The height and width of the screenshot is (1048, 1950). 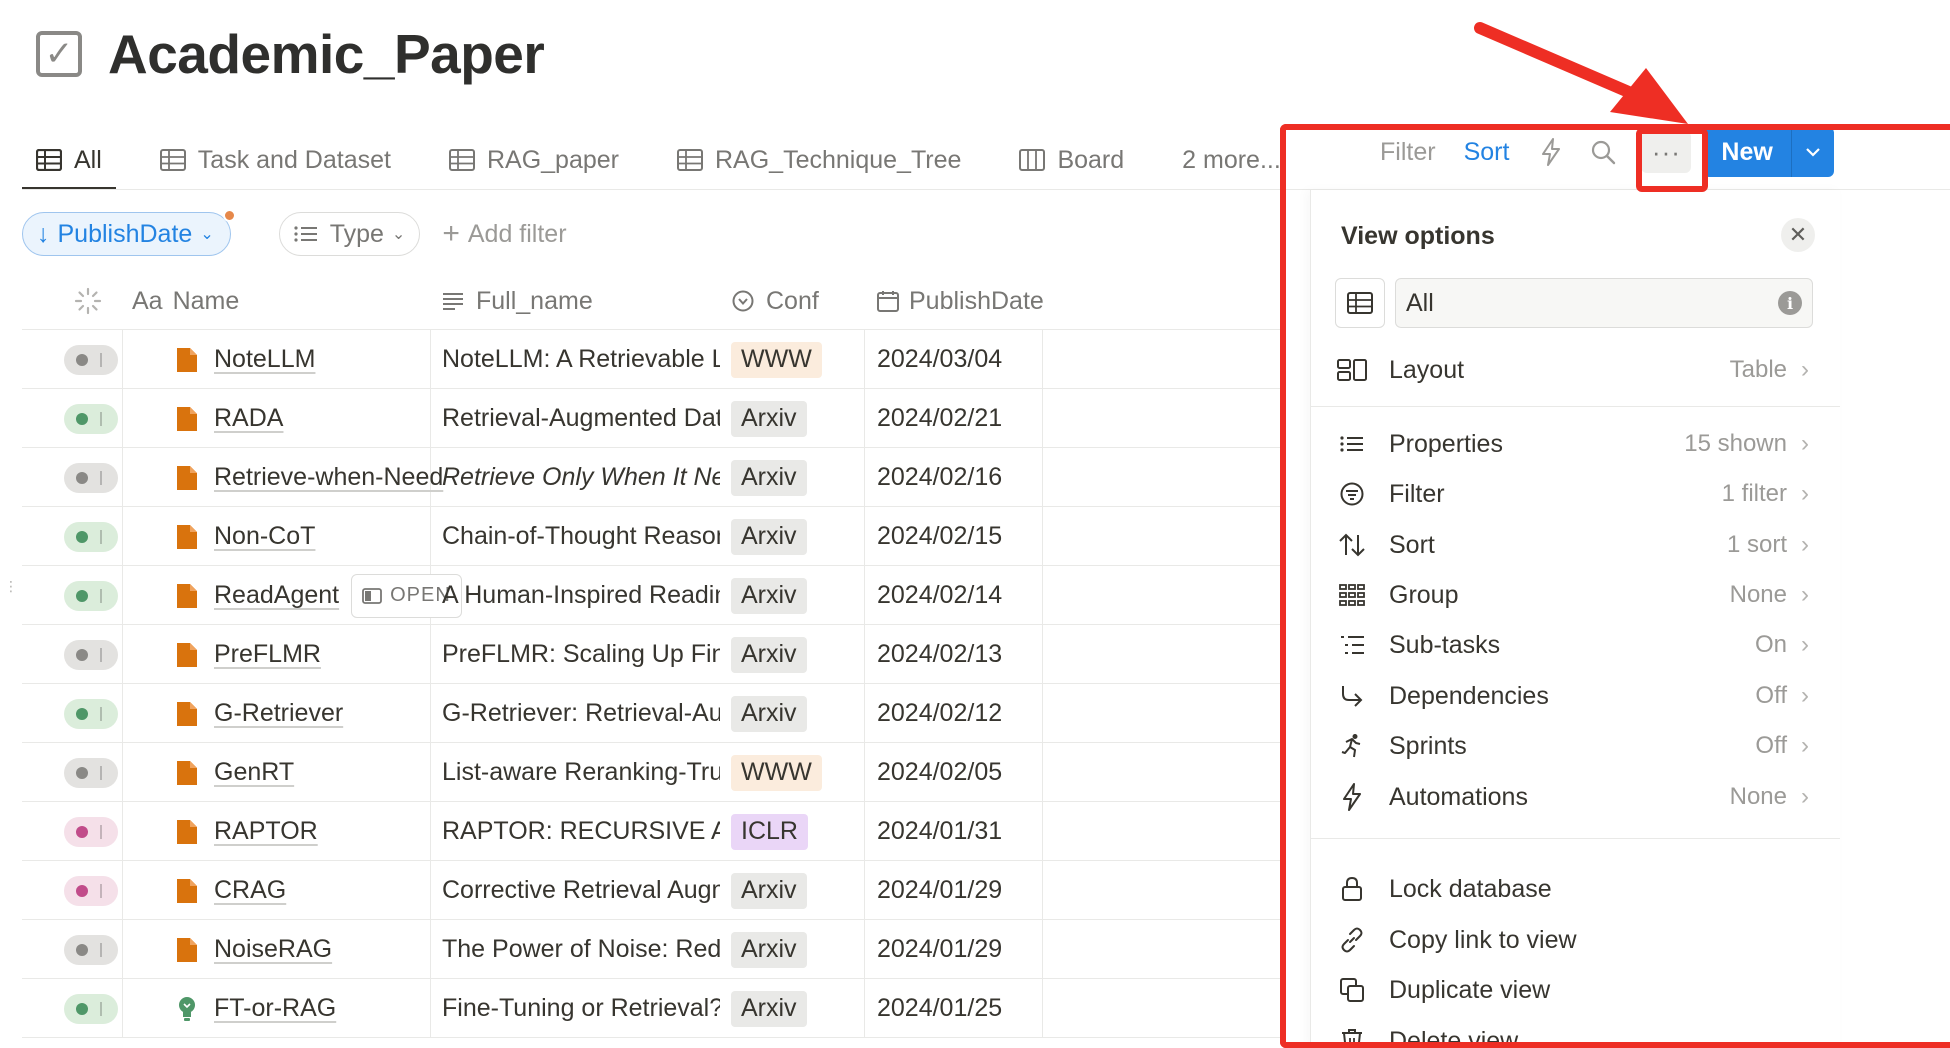 I want to click on info-icon: i, so click(x=1790, y=303).